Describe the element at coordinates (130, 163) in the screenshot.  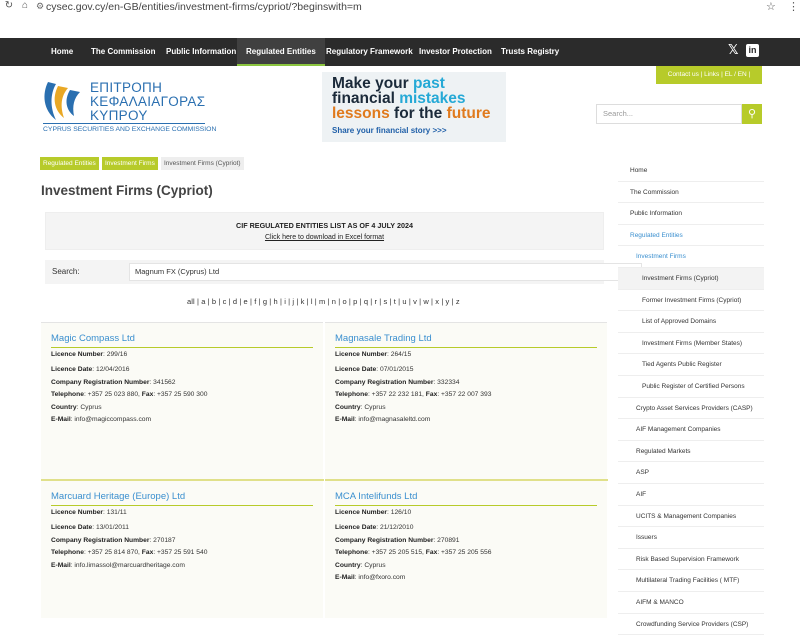
I see `breadcrumb-investment-firms: Investment Firms` at that location.